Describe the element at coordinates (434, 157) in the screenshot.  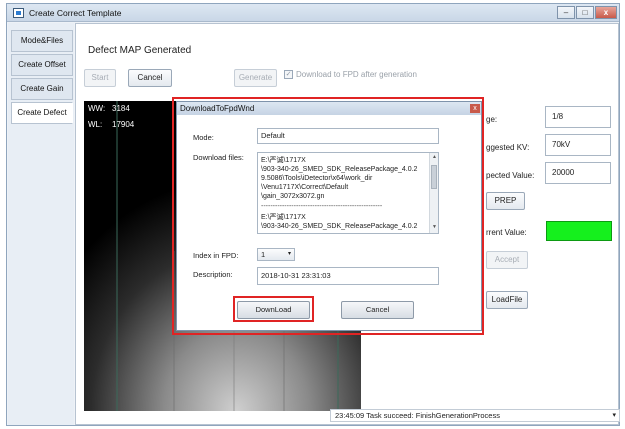
I see `scroll-up-icon: ▲` at that location.